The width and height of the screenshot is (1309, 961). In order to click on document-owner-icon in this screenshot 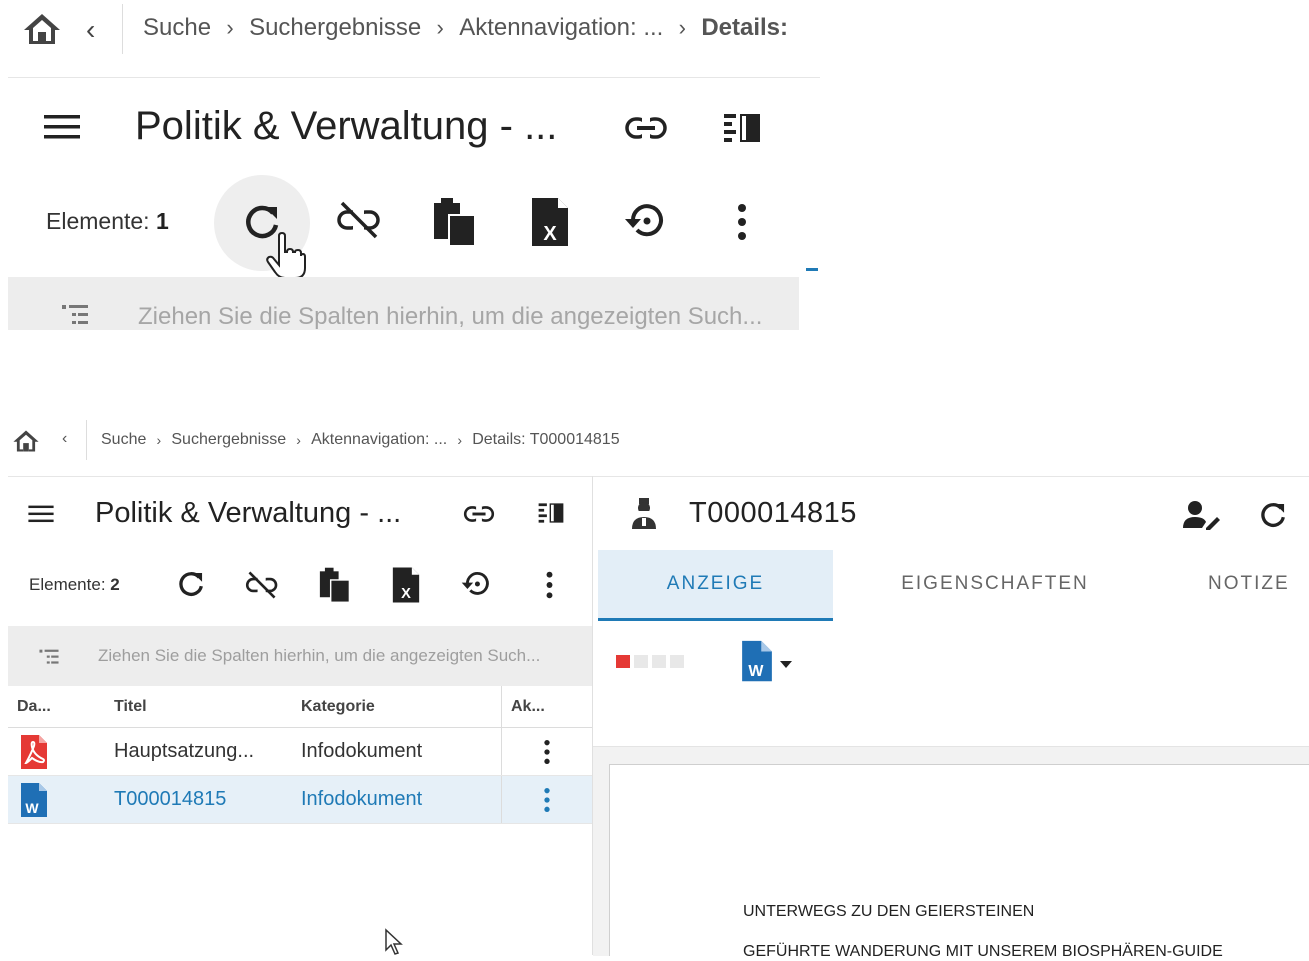, I will do `click(644, 514)`.